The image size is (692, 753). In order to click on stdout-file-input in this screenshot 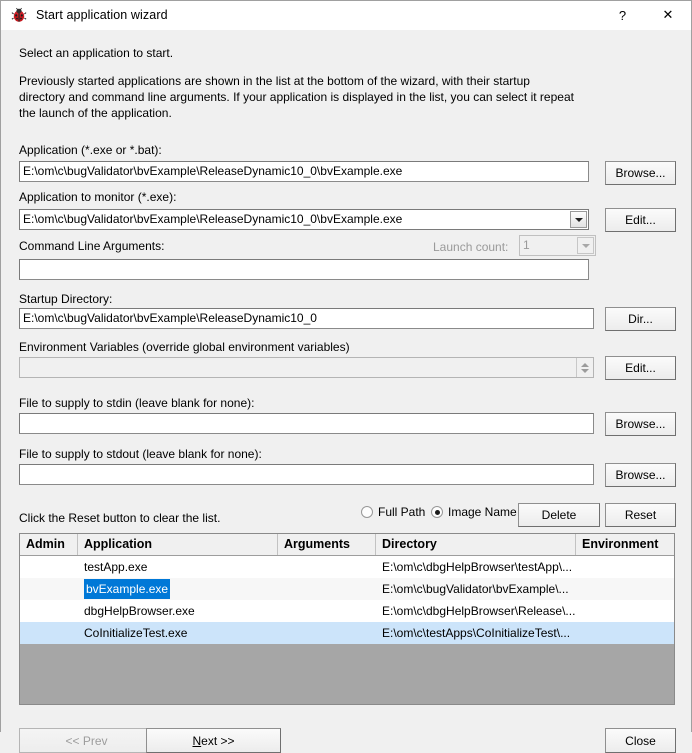, I will do `click(306, 474)`.